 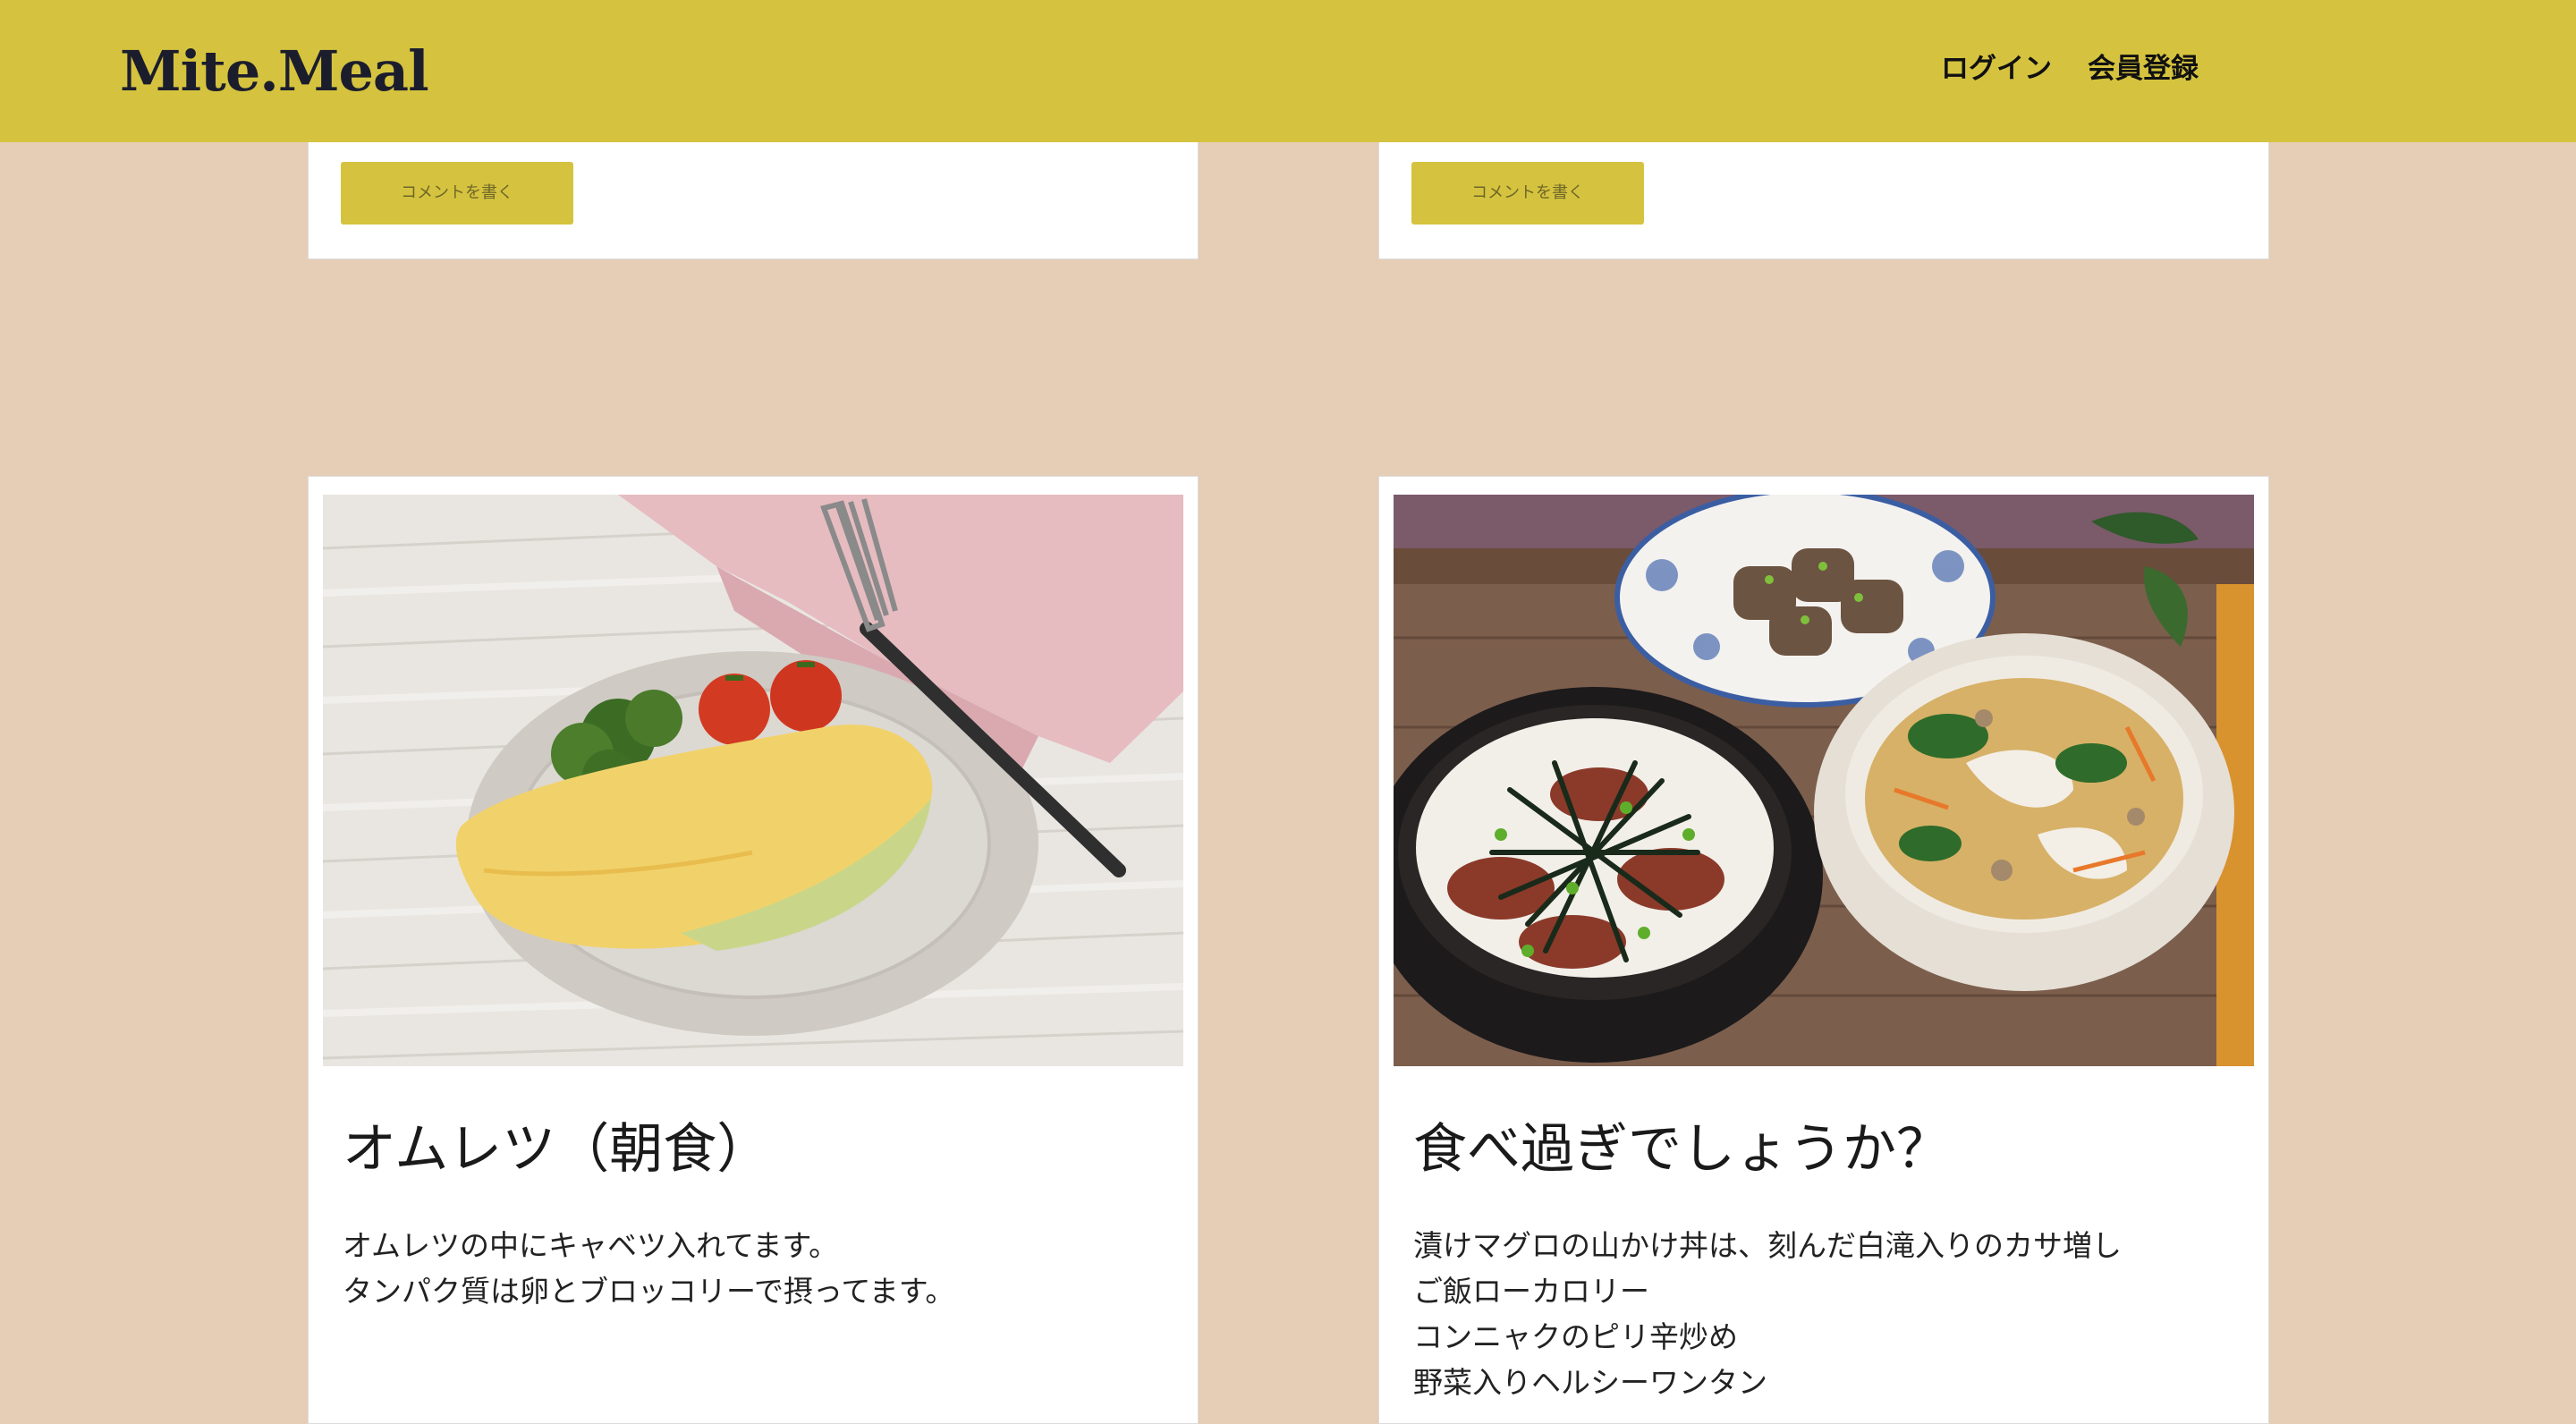 What do you see at coordinates (591, 1245) in the screenshot?
I see `post-body-line: オムレツの中にキャベツ入れてます。` at bounding box center [591, 1245].